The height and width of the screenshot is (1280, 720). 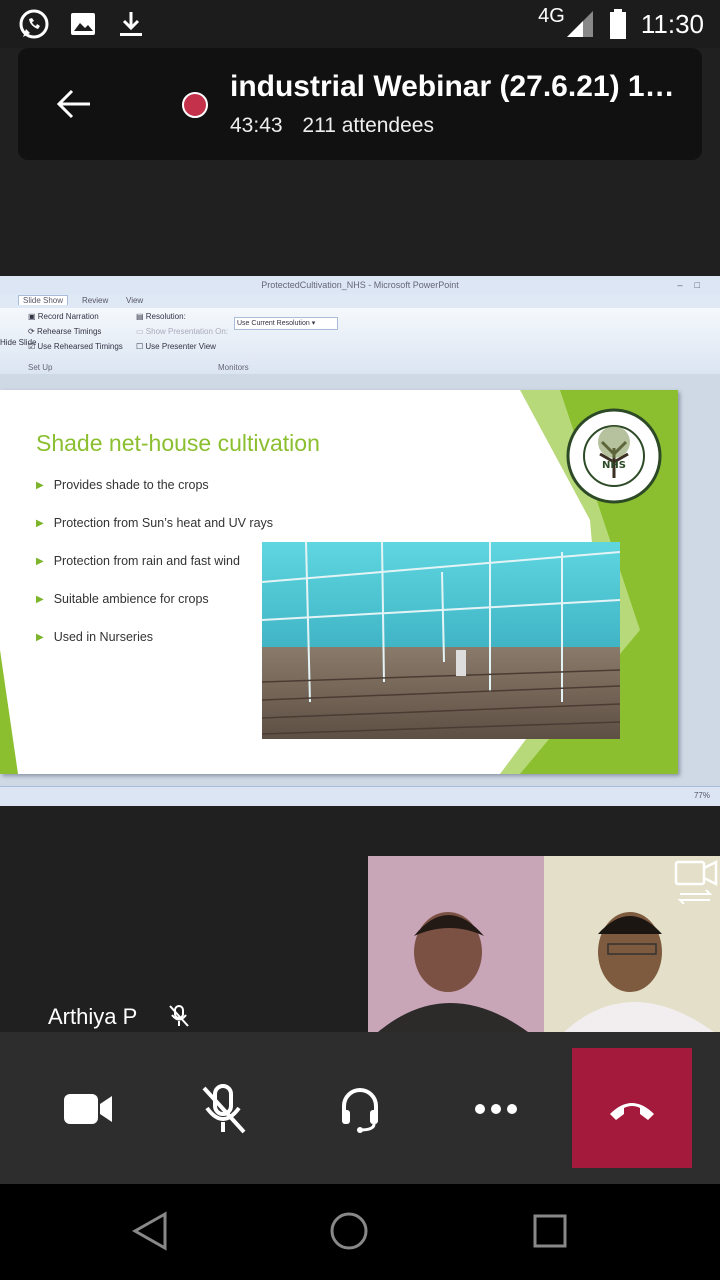 I want to click on audio-headset-icon, so click(x=360, y=1109).